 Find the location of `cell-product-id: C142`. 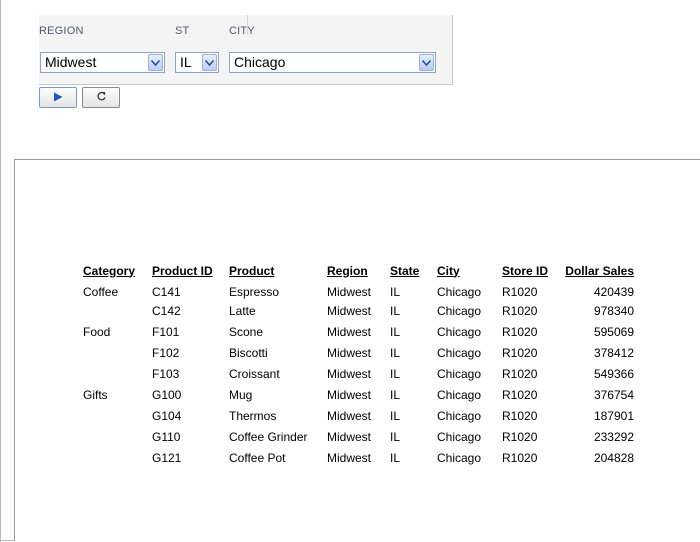

cell-product-id: C142 is located at coordinates (166, 310).